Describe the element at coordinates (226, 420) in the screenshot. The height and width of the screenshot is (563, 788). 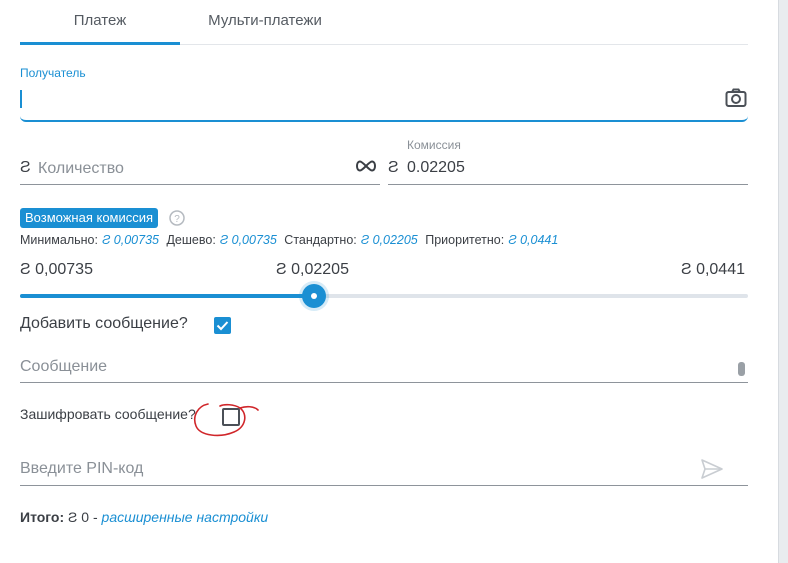
I see `red-circle-annotation` at that location.